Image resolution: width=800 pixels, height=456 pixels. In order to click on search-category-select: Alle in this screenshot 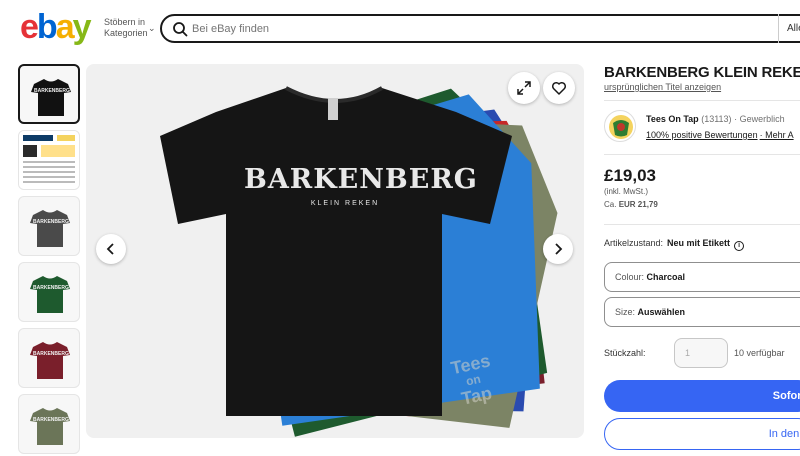, I will do `click(789, 28)`.